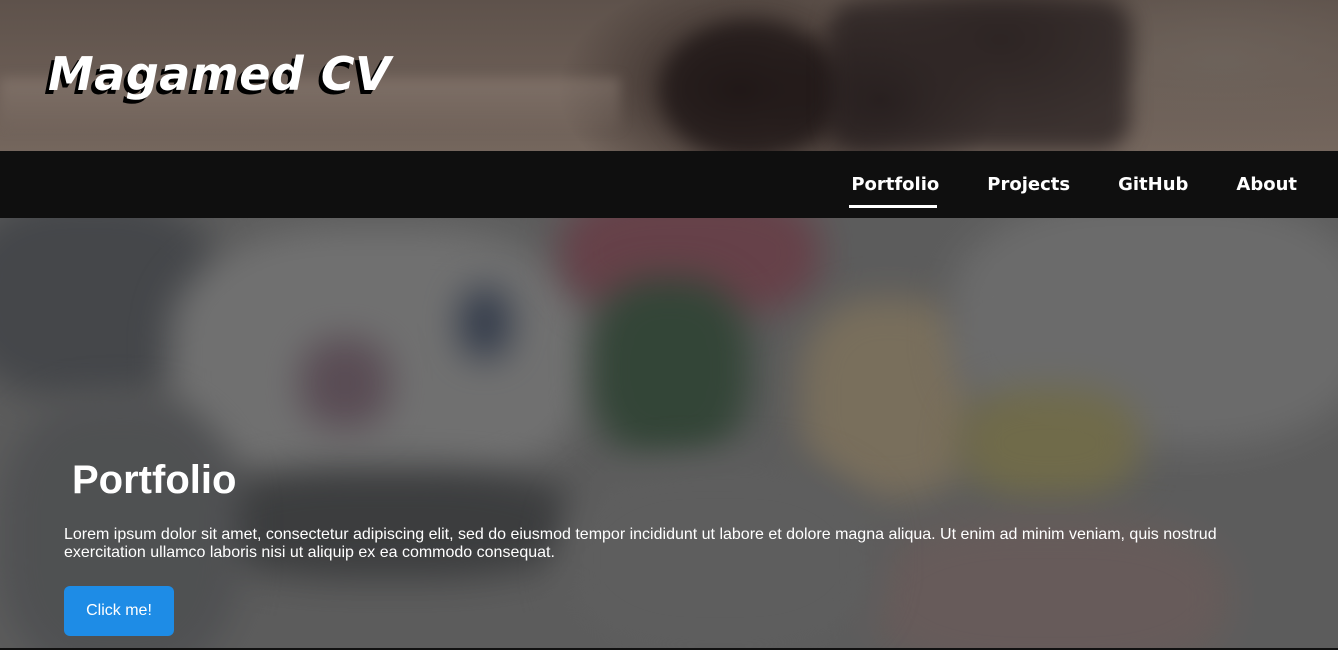 The image size is (1338, 650). Describe the element at coordinates (219, 74) in the screenshot. I see `site-title: Magamed CV` at that location.